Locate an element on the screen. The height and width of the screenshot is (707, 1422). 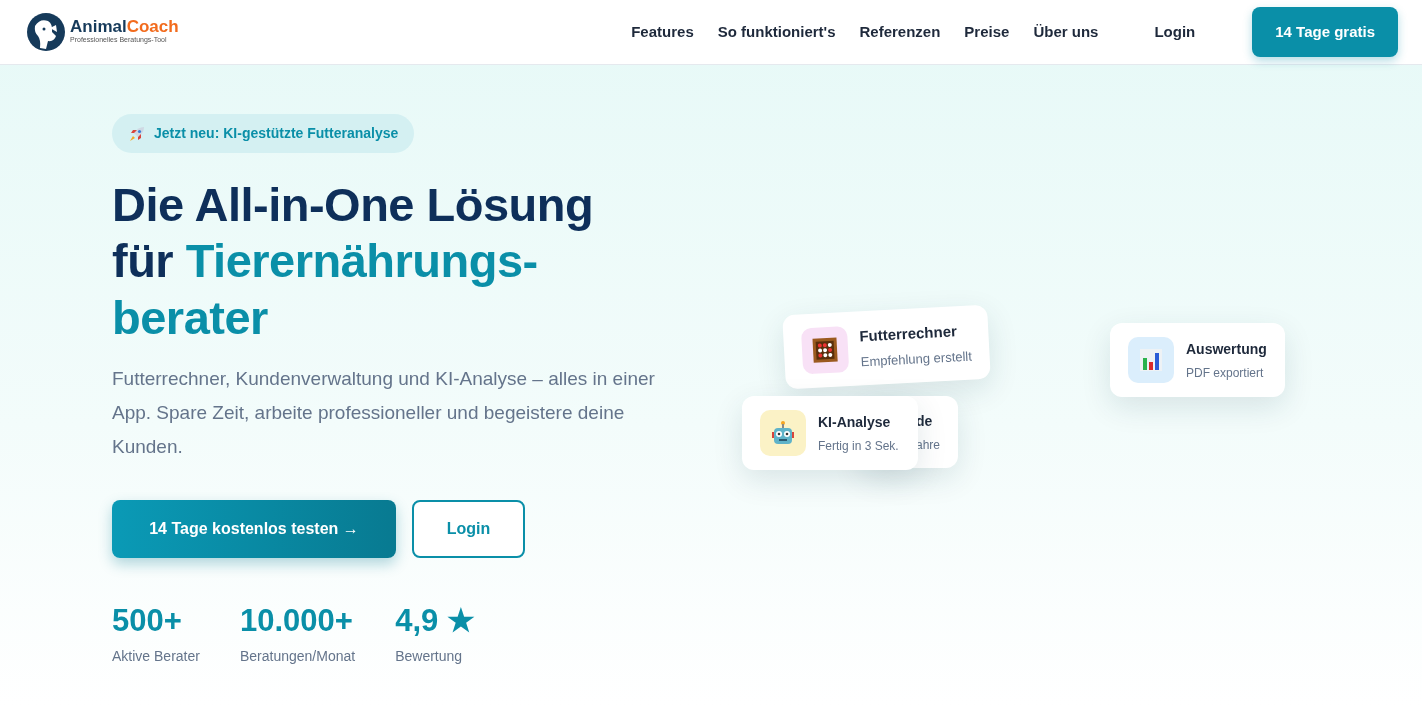
abacus-icon is located at coordinates (825, 350).